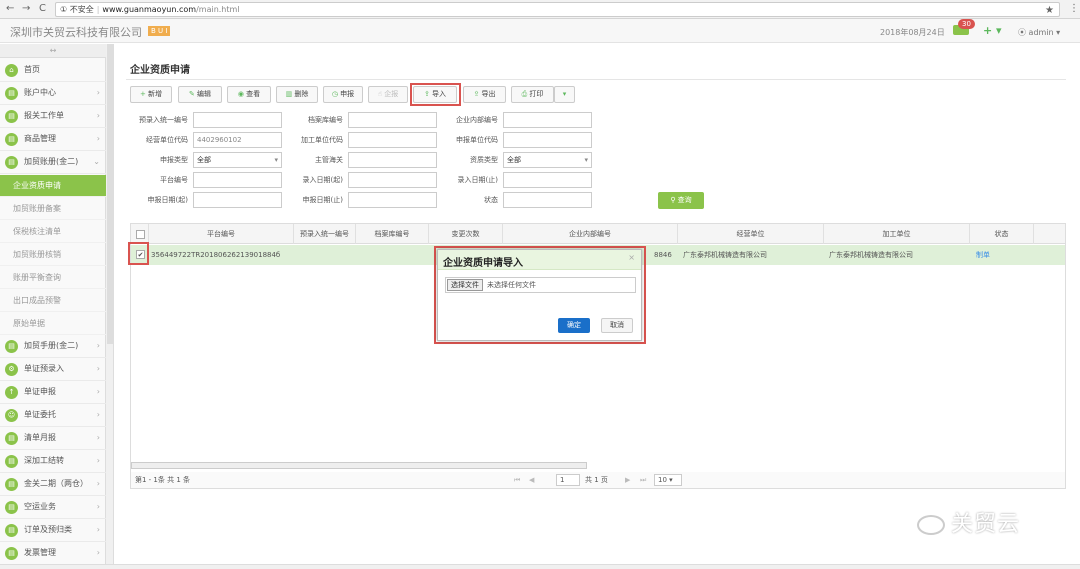 This screenshot has width=1080, height=569. Describe the element at coordinates (574, 325) in the screenshot. I see `confirm-button: 确定` at that location.